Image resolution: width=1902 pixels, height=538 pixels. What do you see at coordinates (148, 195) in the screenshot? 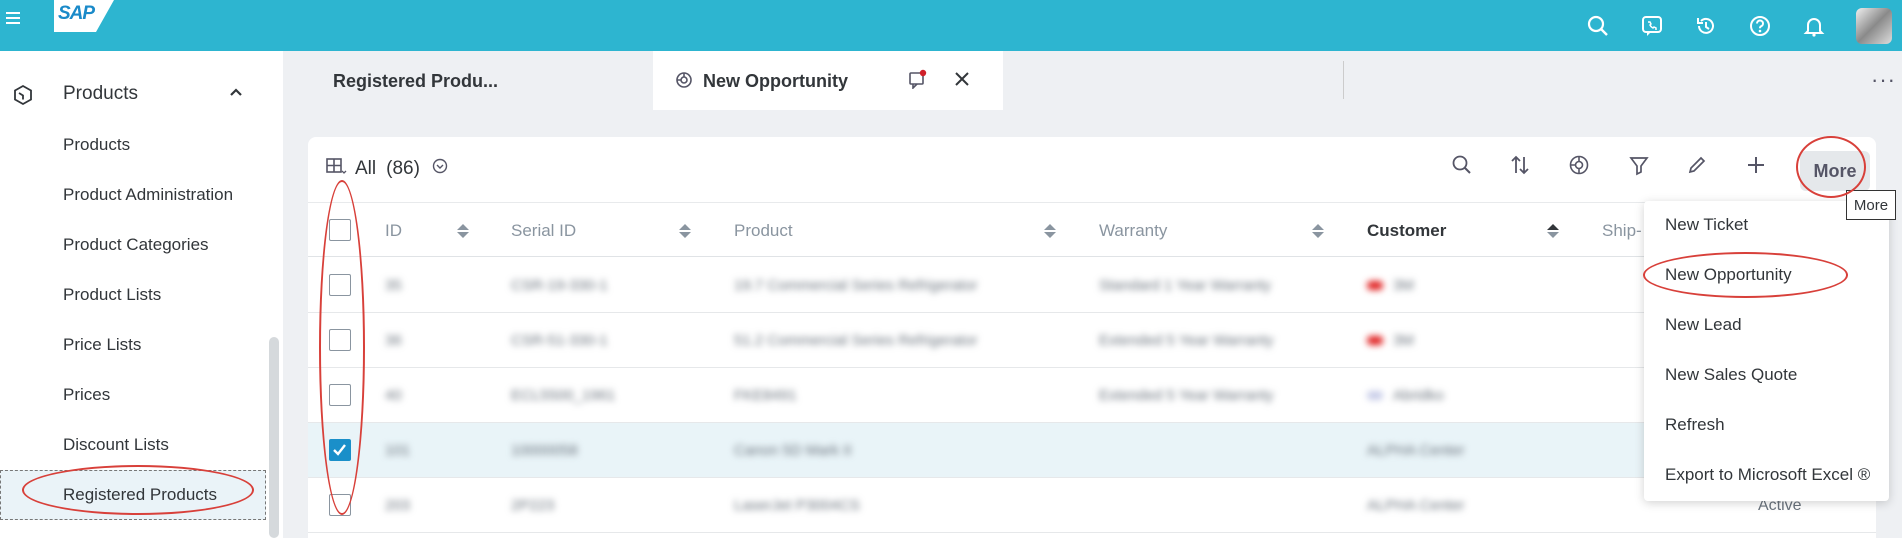
I see `sidebar-item-product-administration: Product Administration` at bounding box center [148, 195].